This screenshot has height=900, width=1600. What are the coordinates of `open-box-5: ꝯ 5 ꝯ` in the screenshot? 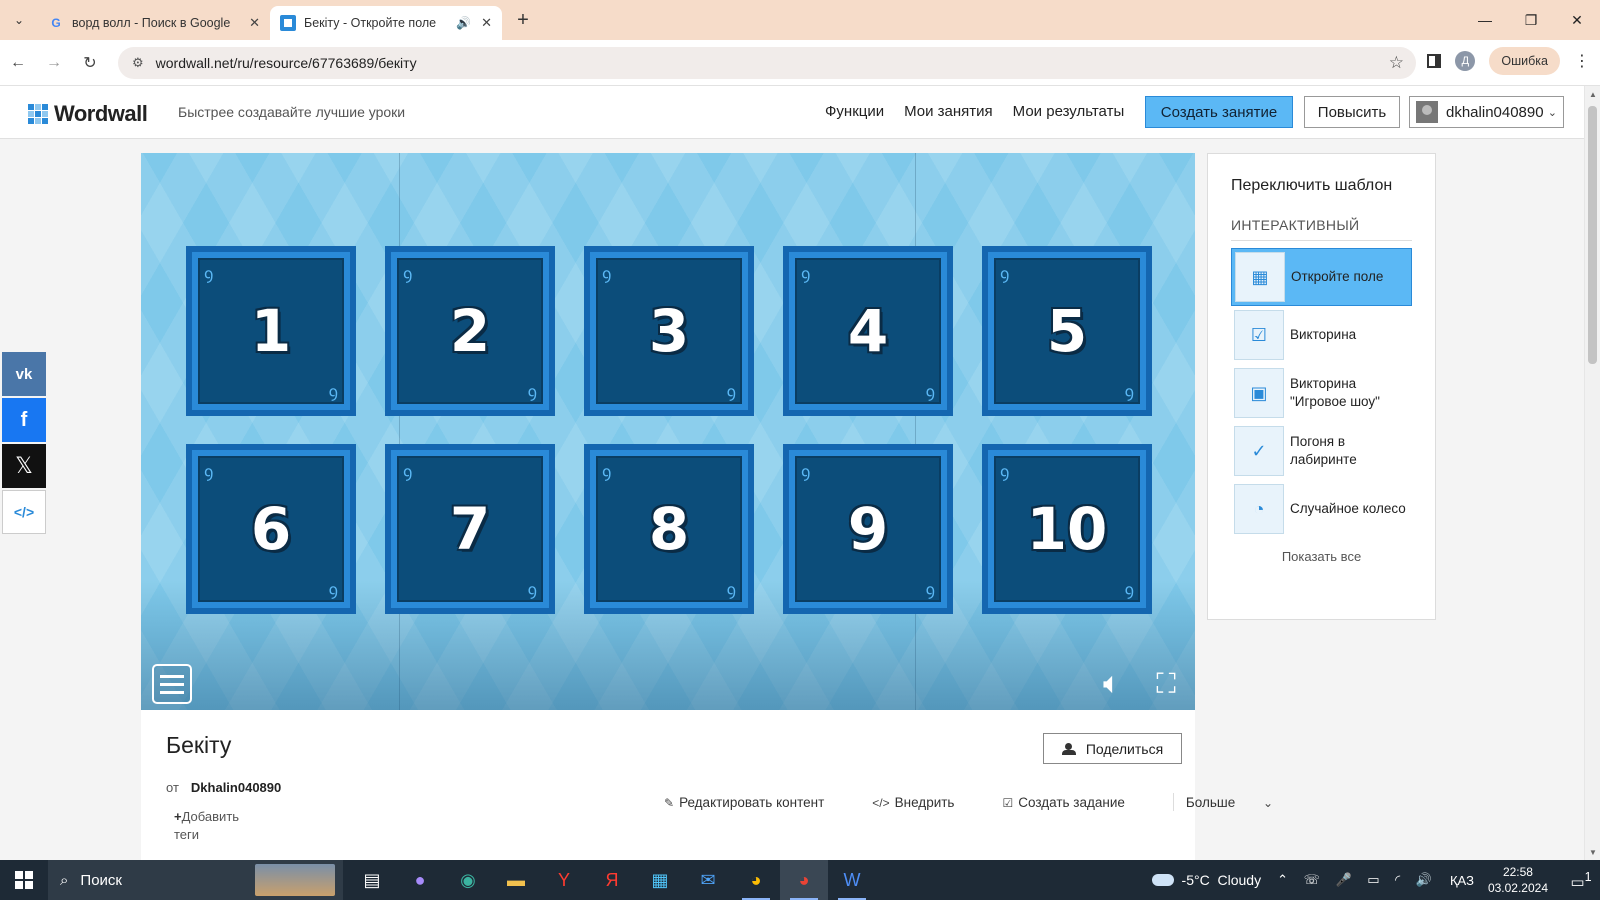 It's located at (1067, 331).